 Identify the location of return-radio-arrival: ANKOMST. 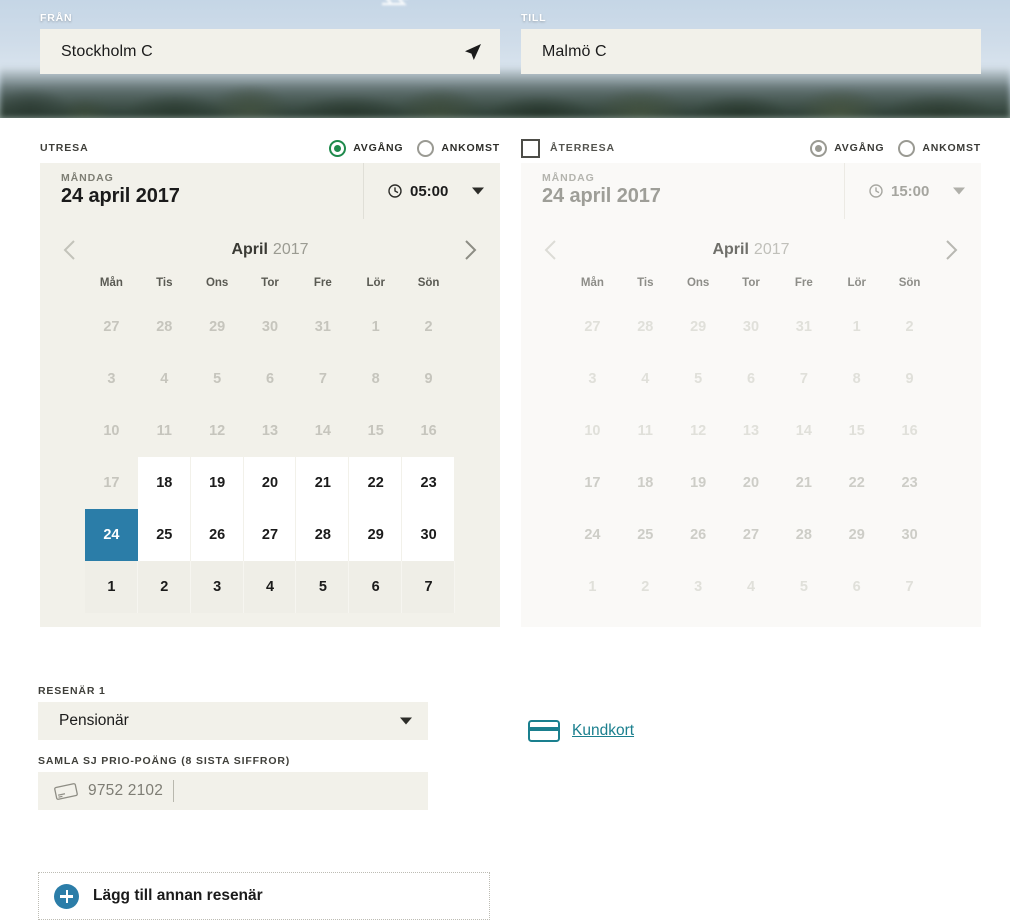
(939, 148).